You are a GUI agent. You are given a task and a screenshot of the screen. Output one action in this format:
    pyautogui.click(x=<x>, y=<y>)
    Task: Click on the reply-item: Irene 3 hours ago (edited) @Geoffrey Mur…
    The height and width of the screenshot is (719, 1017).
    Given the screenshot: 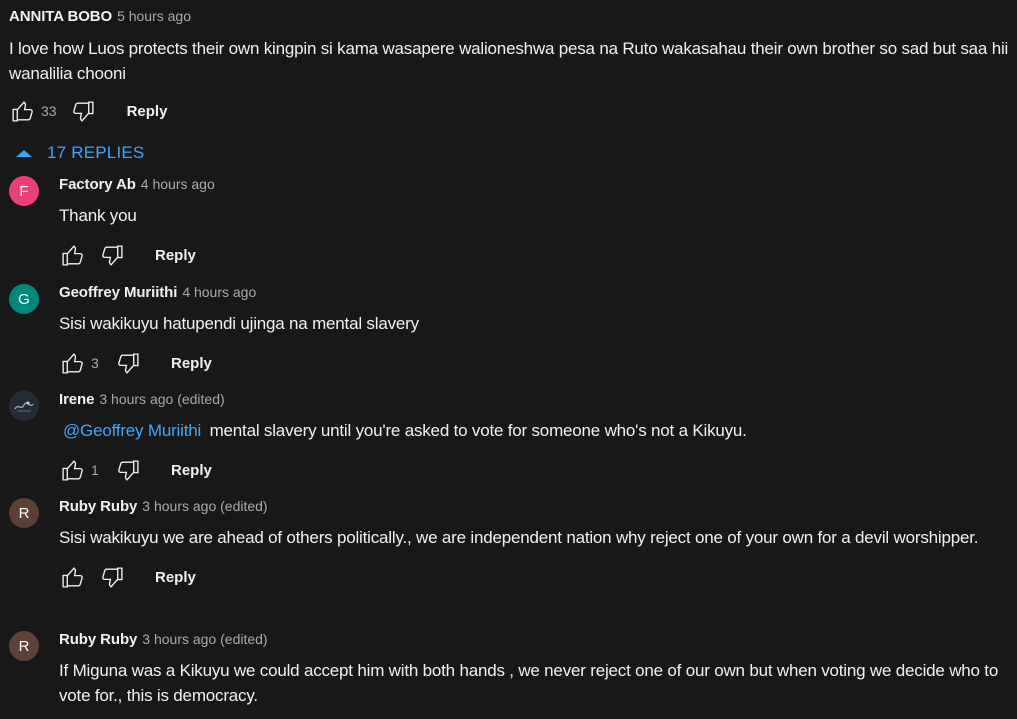 What is the action you would take?
    pyautogui.click(x=511, y=439)
    